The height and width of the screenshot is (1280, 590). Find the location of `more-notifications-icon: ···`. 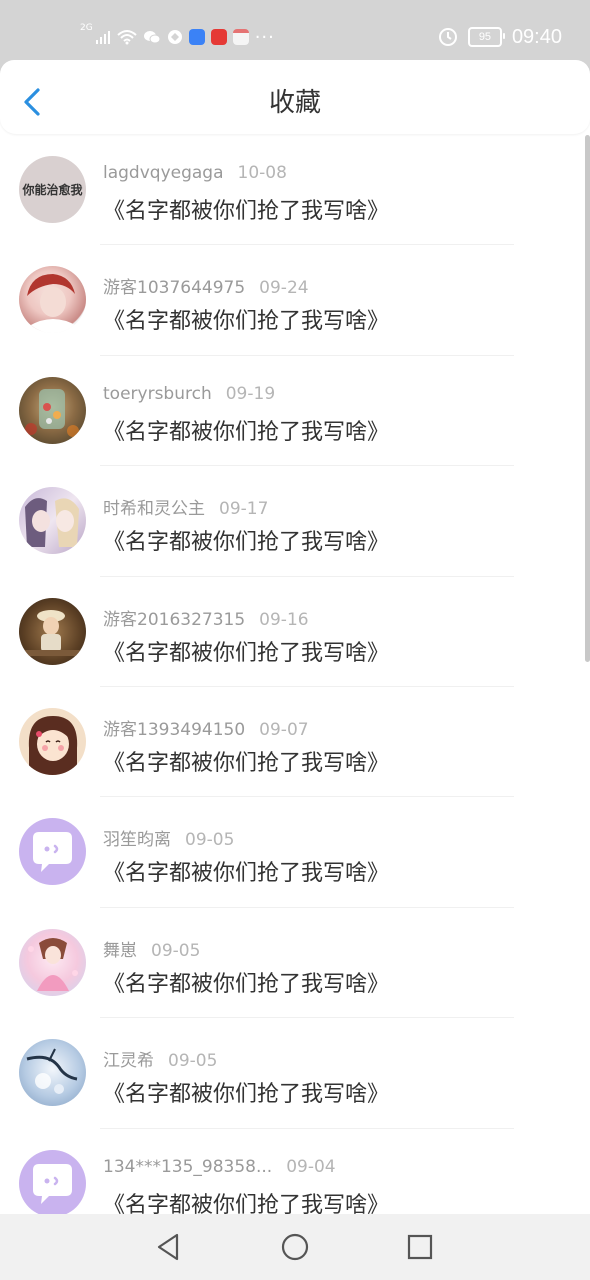

more-notifications-icon: ··· is located at coordinates (264, 37).